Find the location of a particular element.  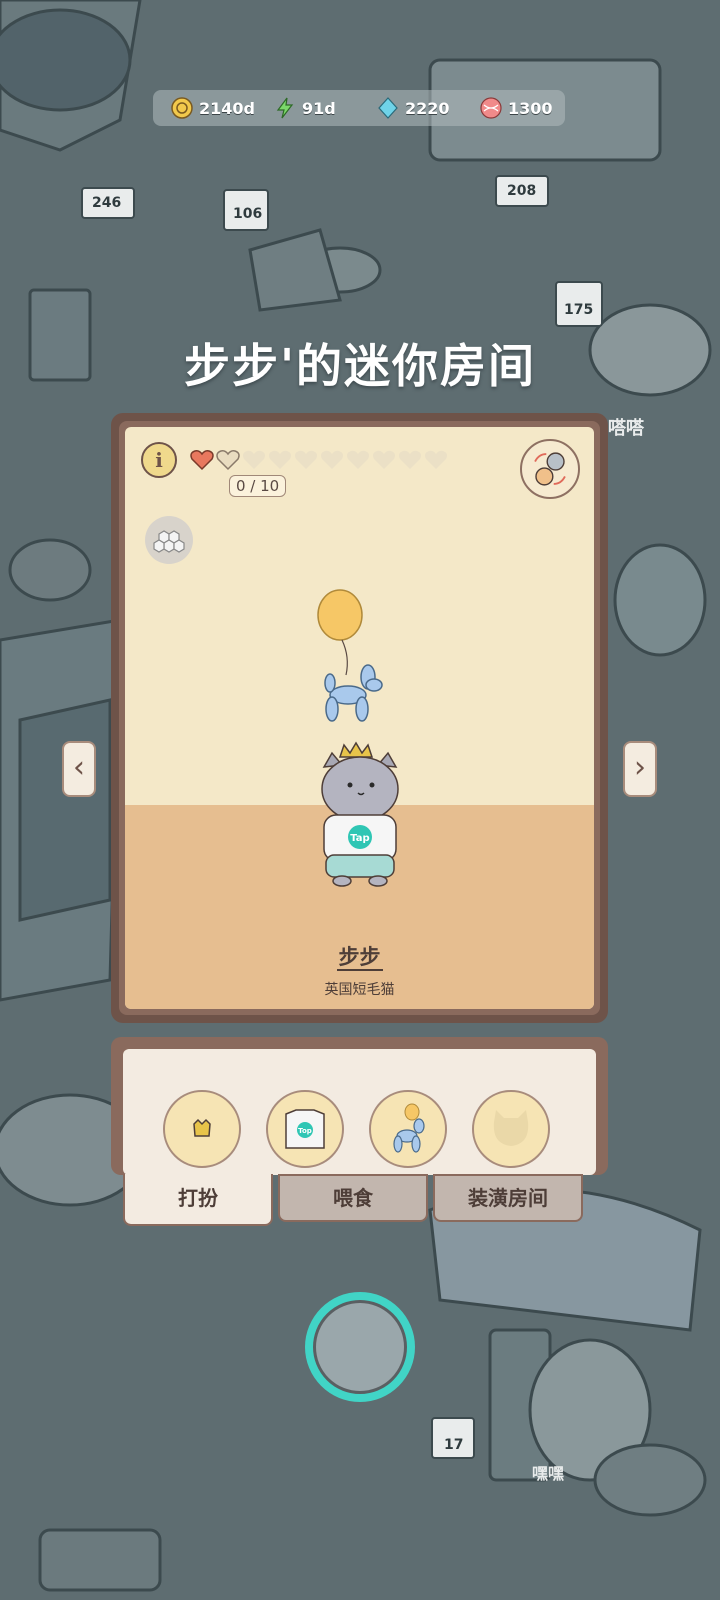

cat-character: Tap is located at coordinates (360, 812).